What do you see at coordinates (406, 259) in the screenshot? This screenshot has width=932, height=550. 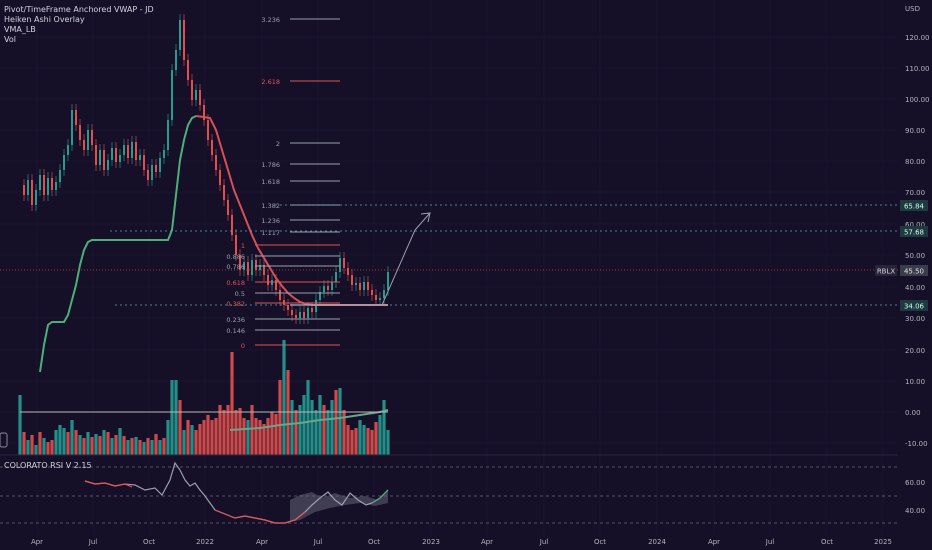 I see `projection-arrow` at bounding box center [406, 259].